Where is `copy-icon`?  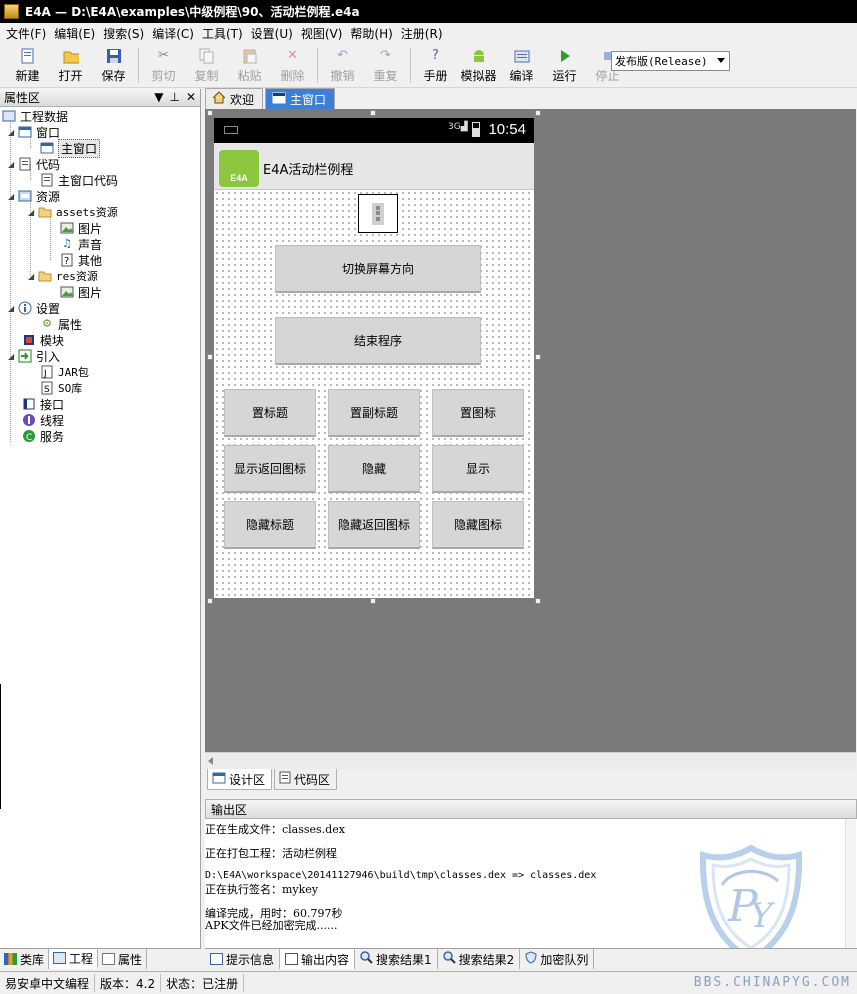 copy-icon is located at coordinates (207, 56).